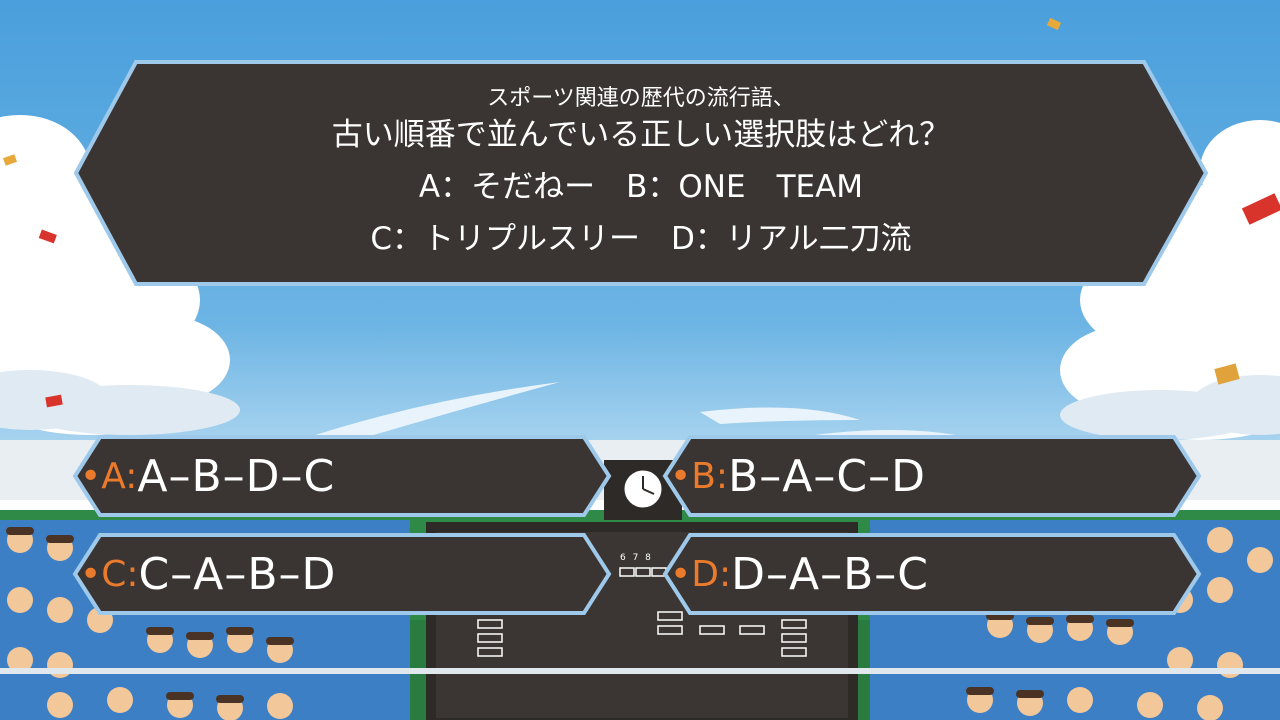 Image resolution: width=1280 pixels, height=720 pixels. Describe the element at coordinates (641, 239) in the screenshot. I see `question-line-4: C：トリプルスリー D：リアル二刀流` at that location.